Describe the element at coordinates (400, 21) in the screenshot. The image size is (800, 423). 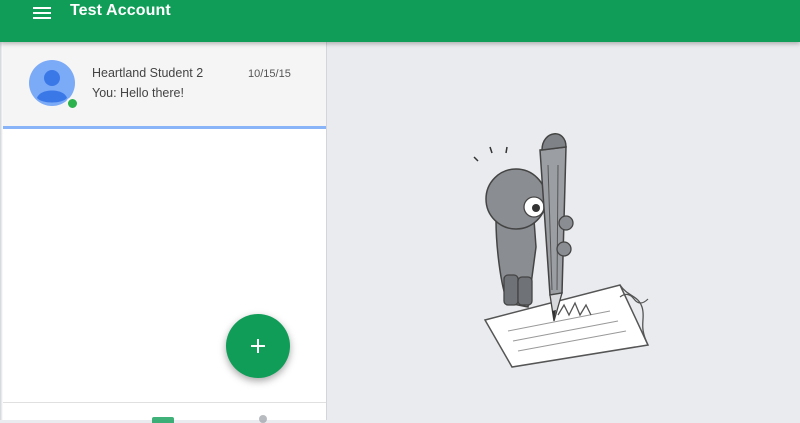
I see `top-app-bar: Test Account` at that location.